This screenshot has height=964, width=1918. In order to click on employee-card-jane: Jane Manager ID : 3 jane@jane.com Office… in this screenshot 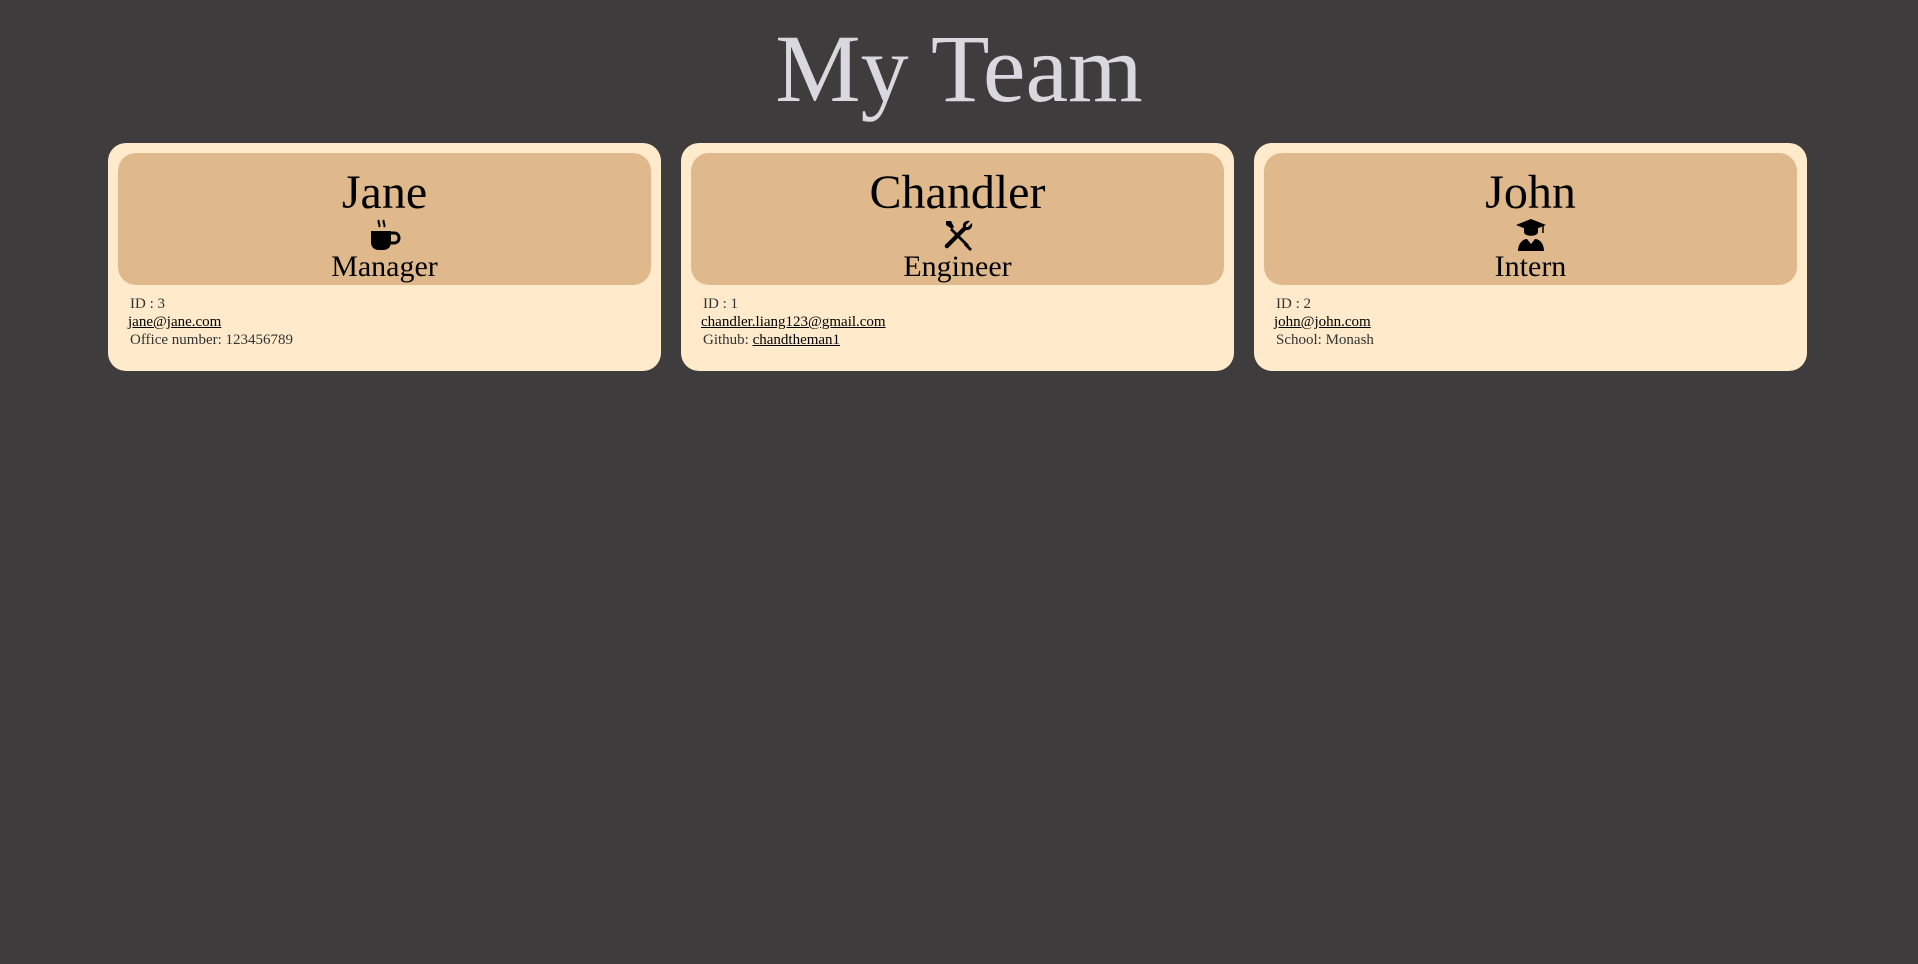, I will do `click(384, 257)`.